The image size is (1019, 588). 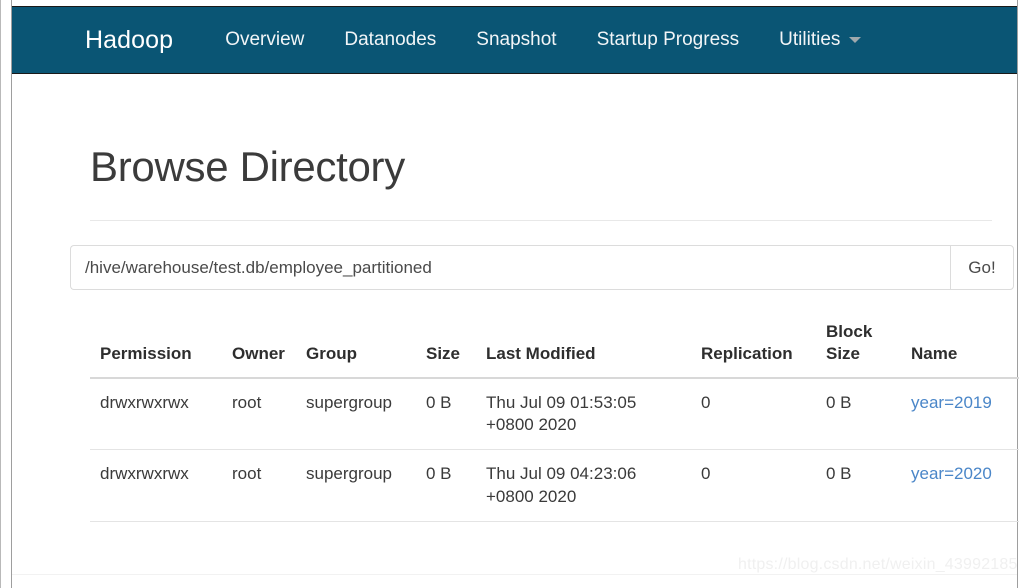 What do you see at coordinates (356, 346) in the screenshot?
I see `column-header-group: Group` at bounding box center [356, 346].